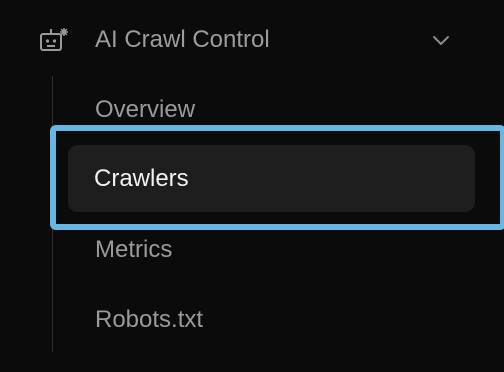 Image resolution: width=504 pixels, height=372 pixels. I want to click on nav-item-crawlers-label: Crawlers, so click(141, 178).